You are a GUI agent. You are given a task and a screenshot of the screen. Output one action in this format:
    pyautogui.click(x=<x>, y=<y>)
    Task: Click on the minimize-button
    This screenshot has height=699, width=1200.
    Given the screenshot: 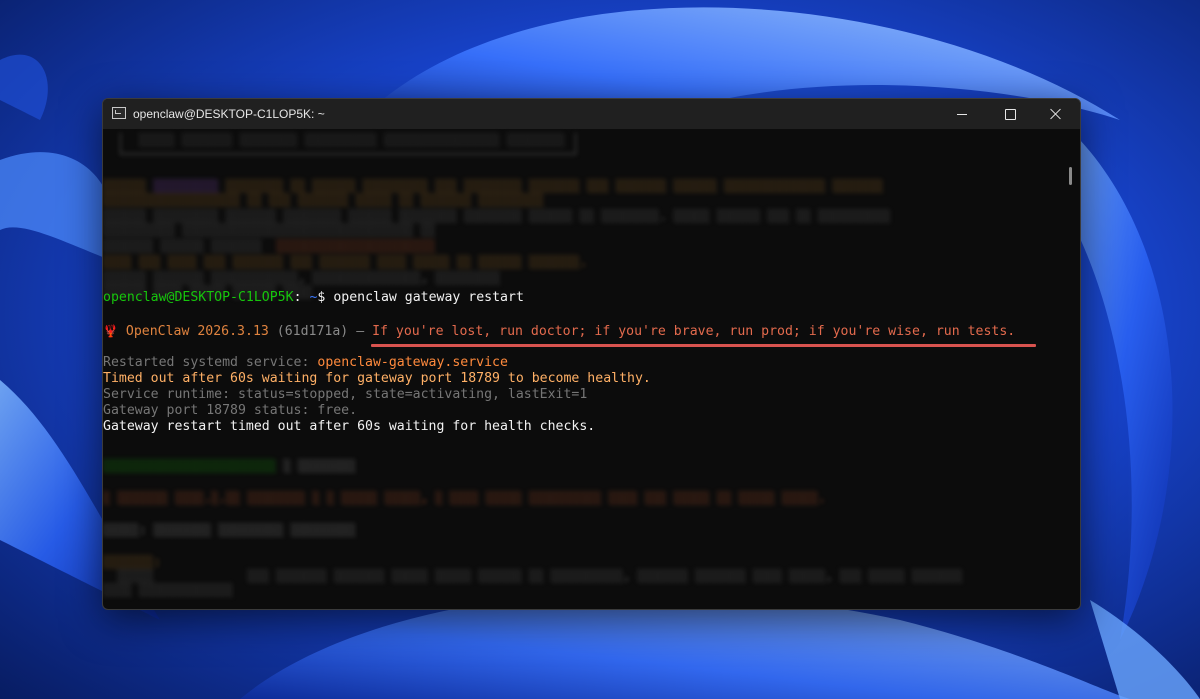 What is the action you would take?
    pyautogui.click(x=962, y=114)
    